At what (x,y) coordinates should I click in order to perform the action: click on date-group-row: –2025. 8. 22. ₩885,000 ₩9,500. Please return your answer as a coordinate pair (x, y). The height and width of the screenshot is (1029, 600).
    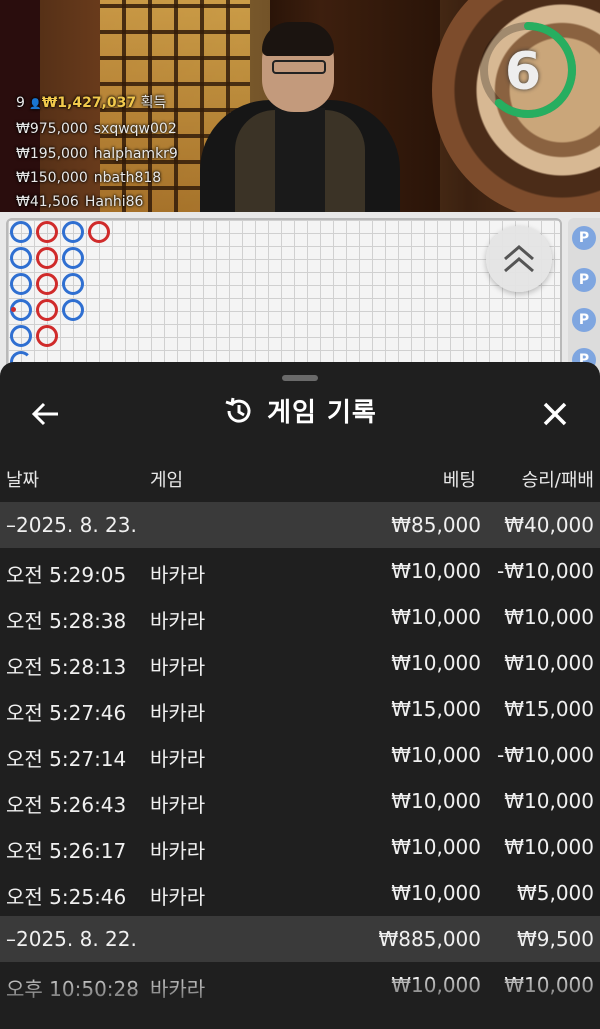
    Looking at the image, I should click on (300, 939).